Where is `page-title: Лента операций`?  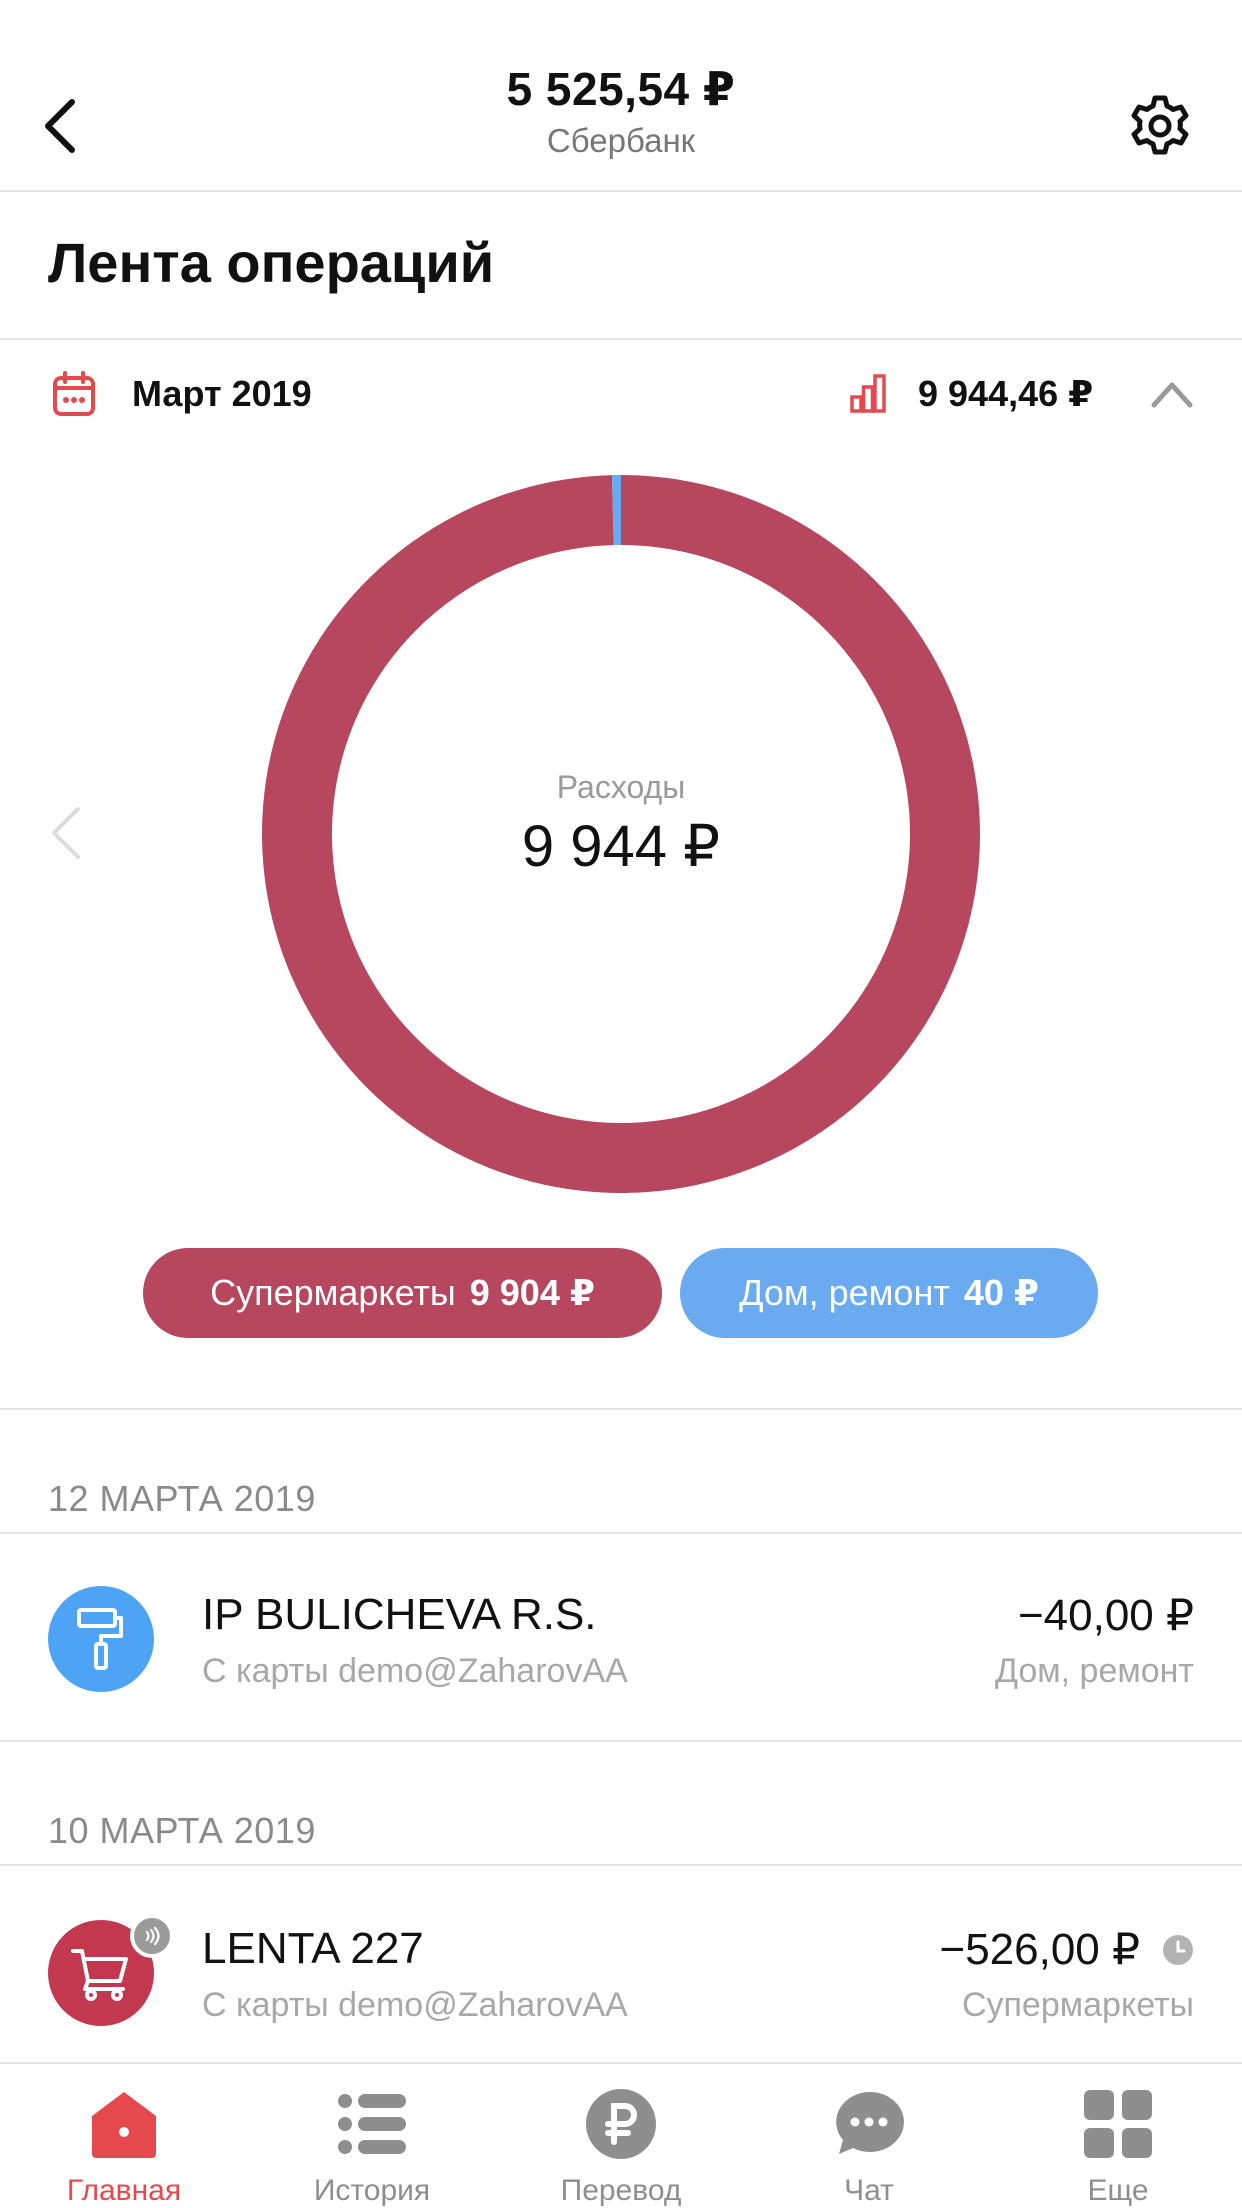 page-title: Лента операций is located at coordinates (271, 262).